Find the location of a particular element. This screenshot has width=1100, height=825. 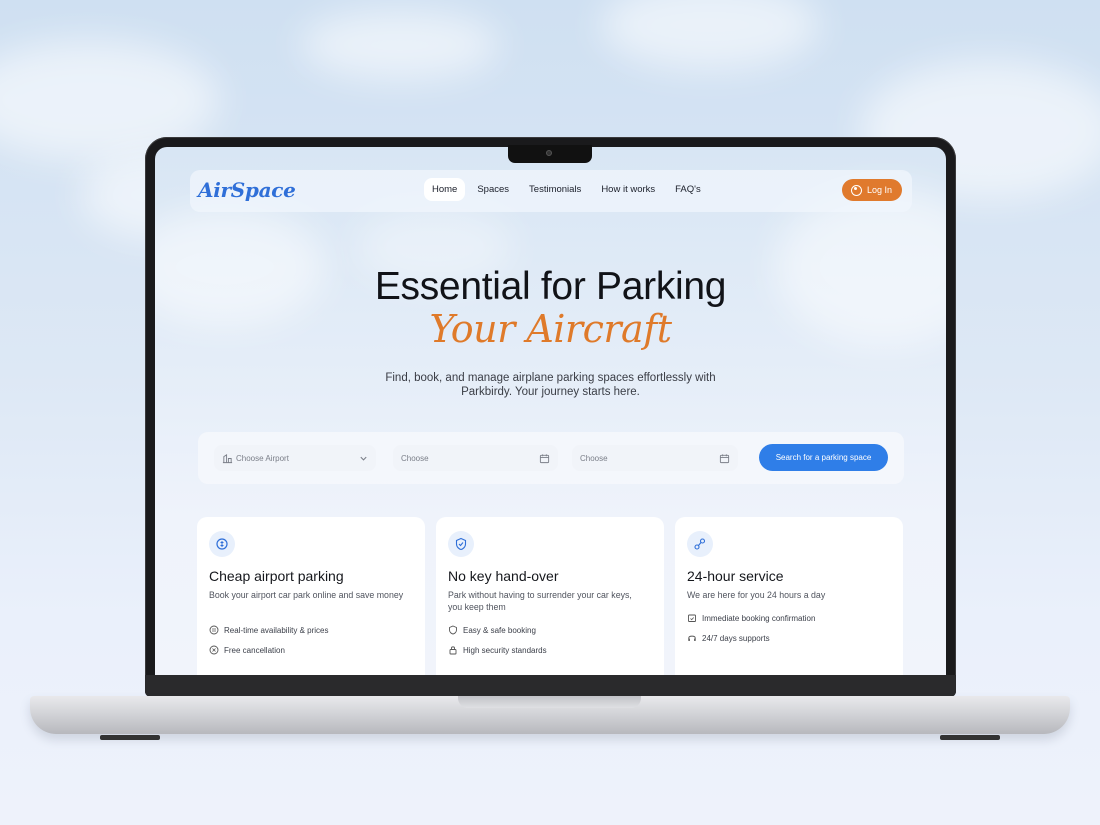

feature-label: Free cancellation is located at coordinates (254, 650).